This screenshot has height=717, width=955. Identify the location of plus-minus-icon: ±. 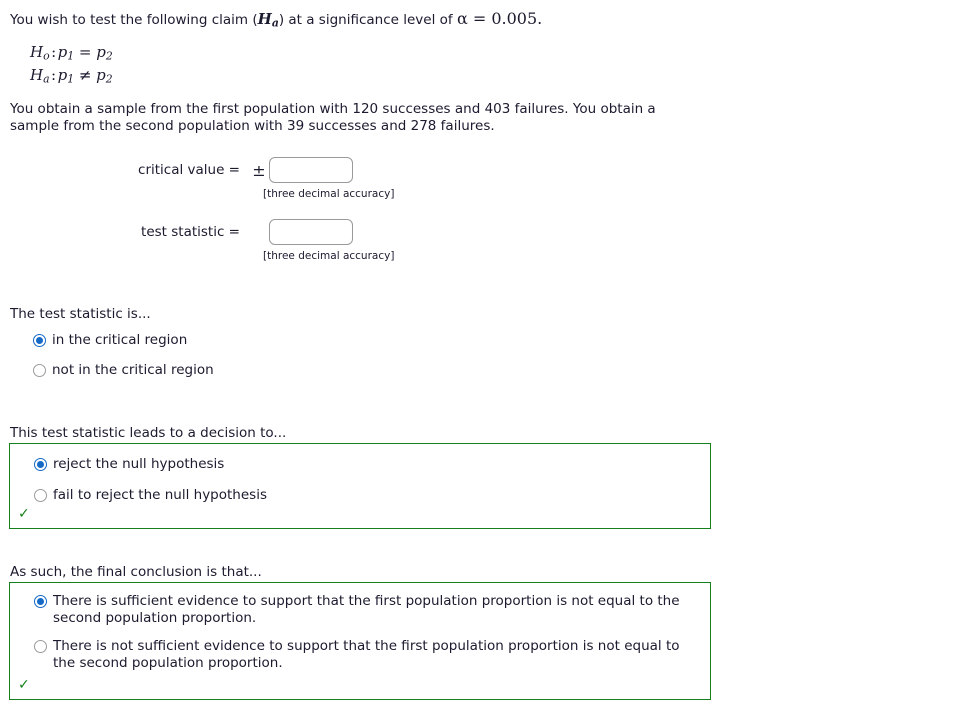
(259, 170).